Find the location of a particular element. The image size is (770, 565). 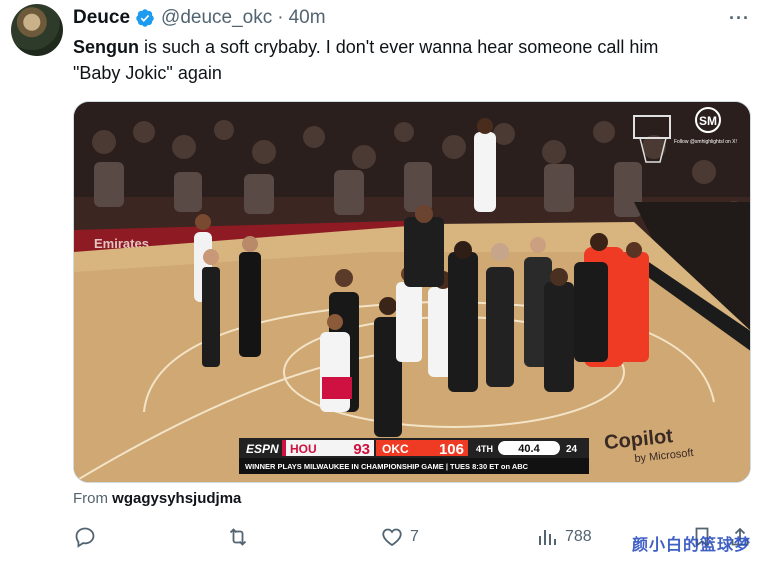

handle: @deuce_okc is located at coordinates (216, 18).